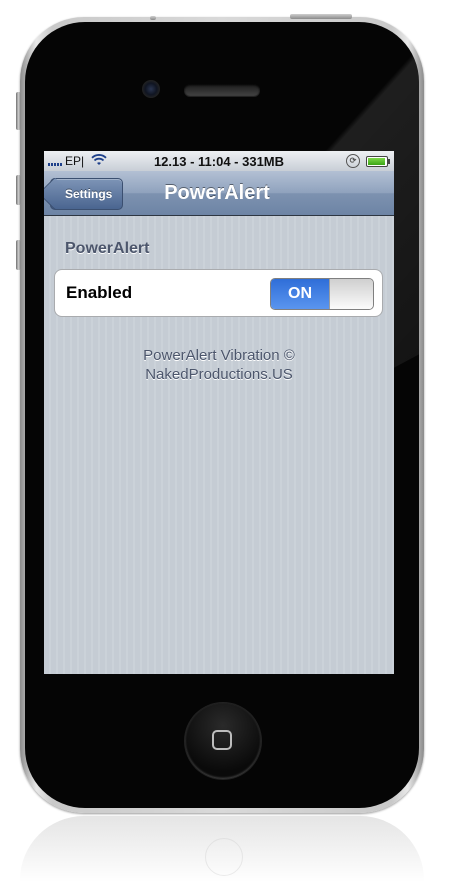  I want to click on footer-line-2: NakedProductions.US, so click(219, 374).